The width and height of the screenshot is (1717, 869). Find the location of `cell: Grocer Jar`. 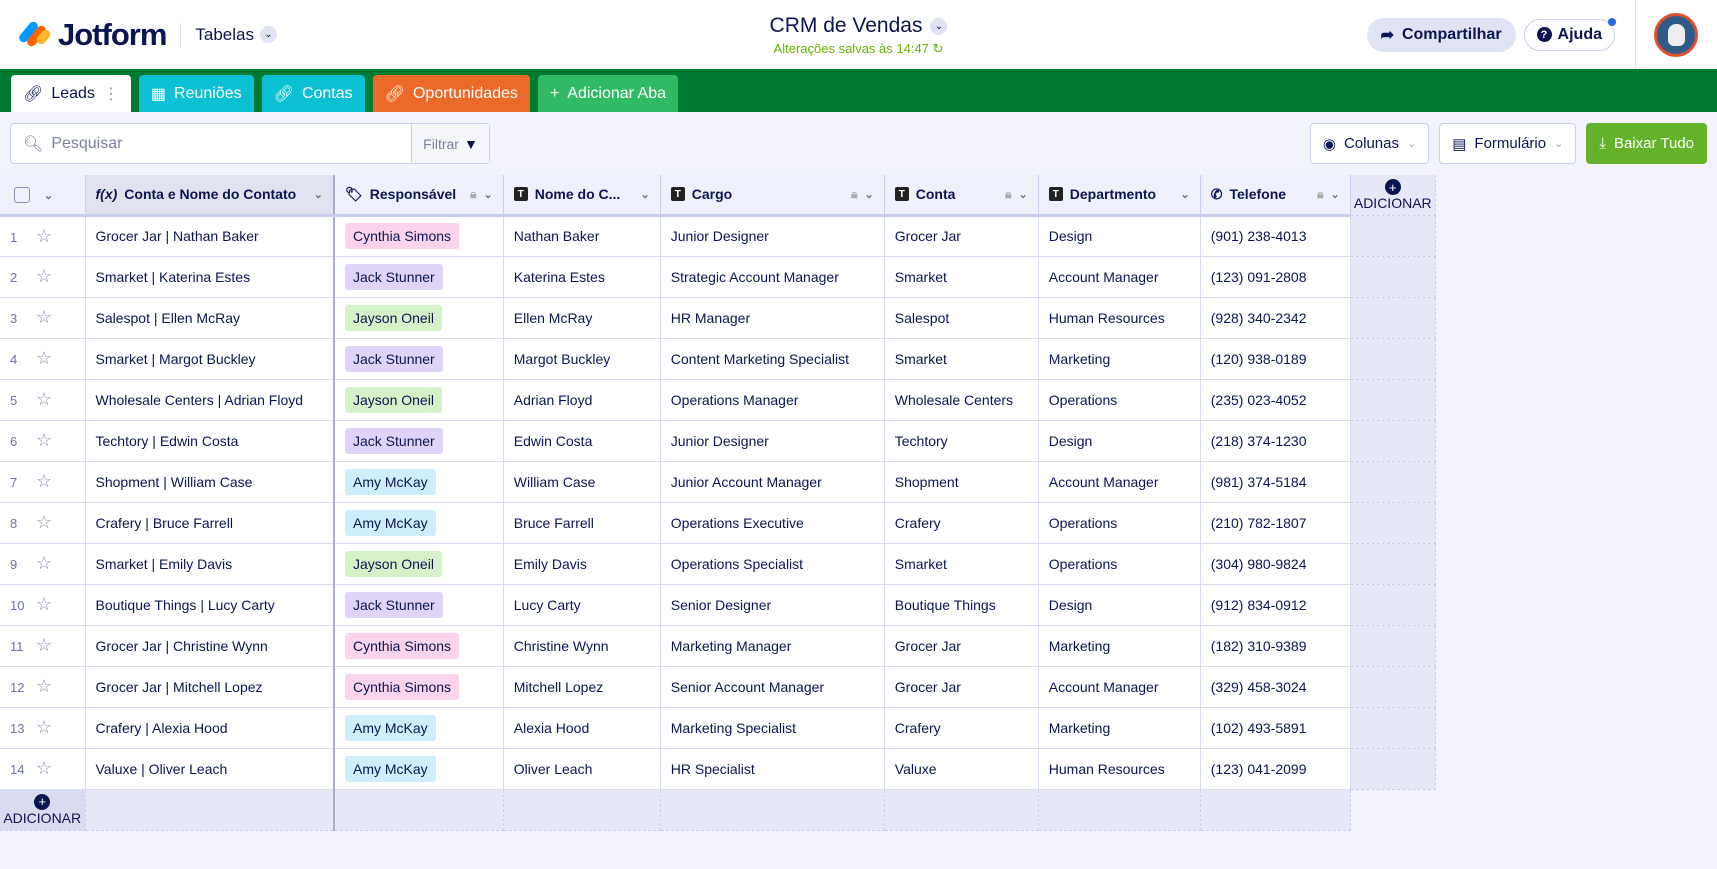

cell: Grocer Jar is located at coordinates (961, 687).